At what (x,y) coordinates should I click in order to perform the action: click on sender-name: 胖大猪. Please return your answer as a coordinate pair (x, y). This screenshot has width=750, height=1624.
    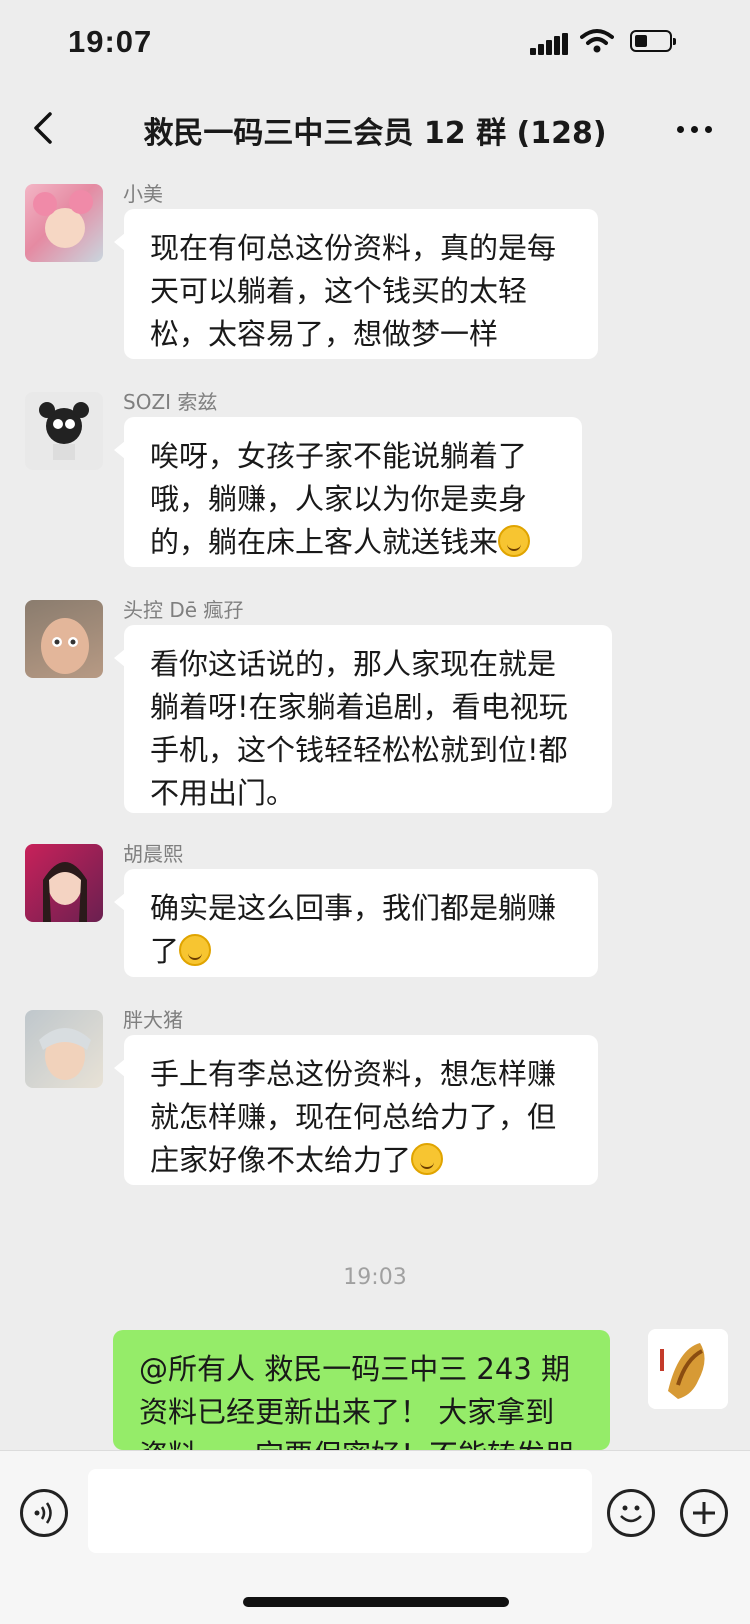
    Looking at the image, I should click on (153, 1020).